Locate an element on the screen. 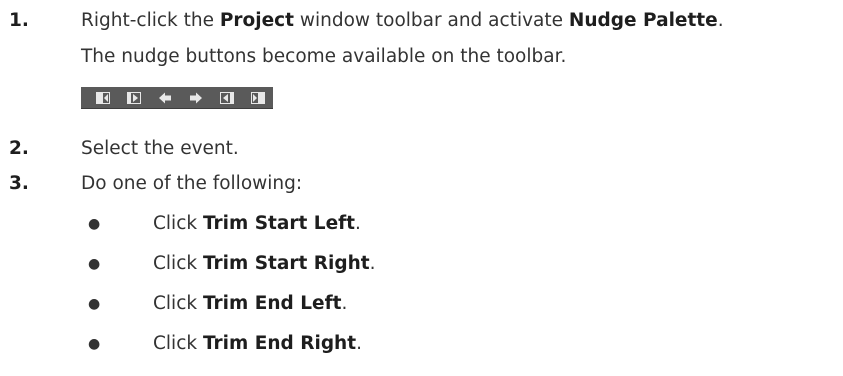  bullet-text: Click Trim End Left. is located at coordinates (250, 303).